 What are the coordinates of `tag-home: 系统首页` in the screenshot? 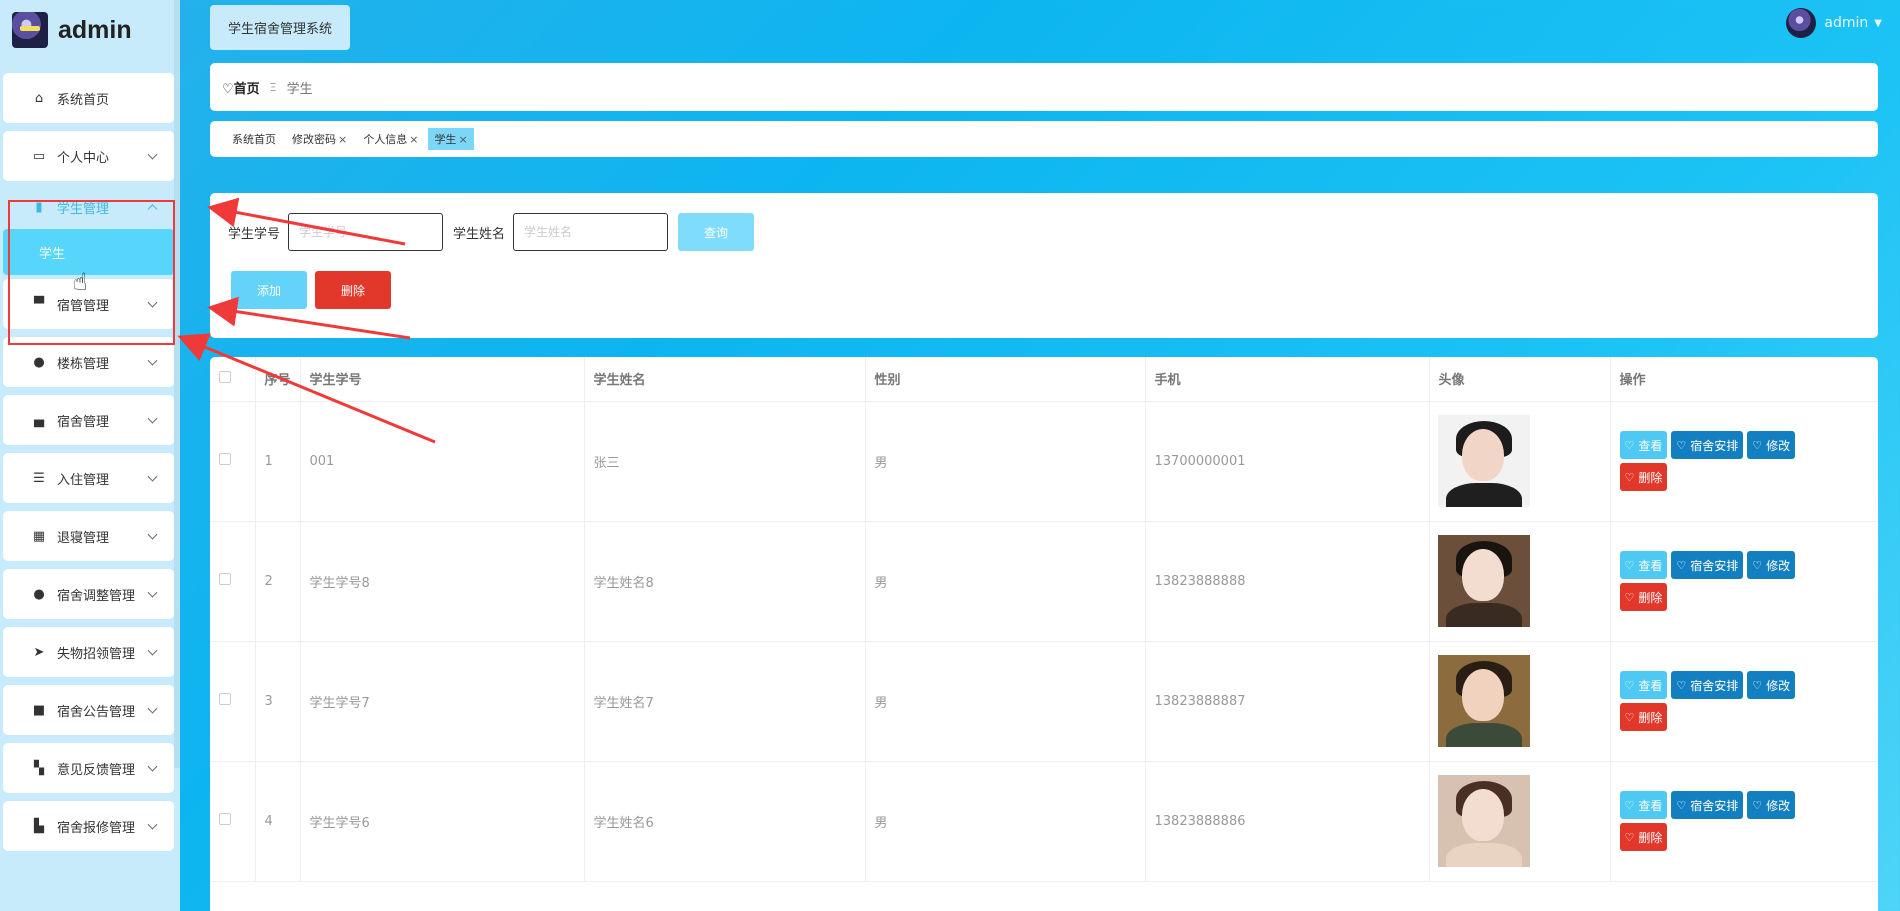 It's located at (254, 139).